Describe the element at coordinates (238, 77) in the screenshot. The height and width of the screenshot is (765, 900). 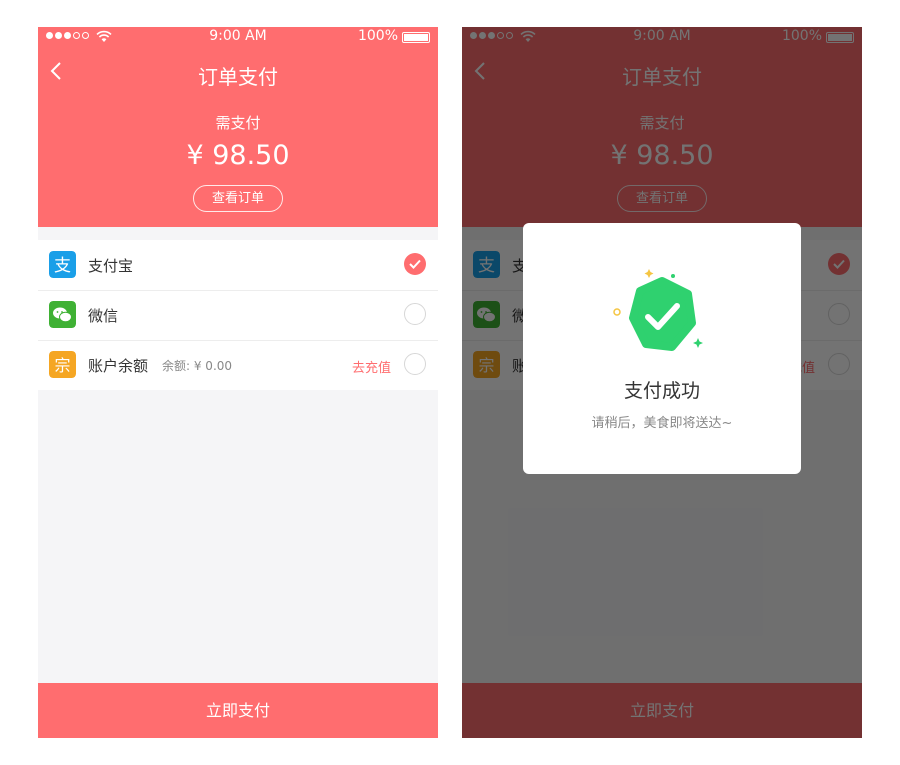
I see `page-title: 订单支付` at that location.